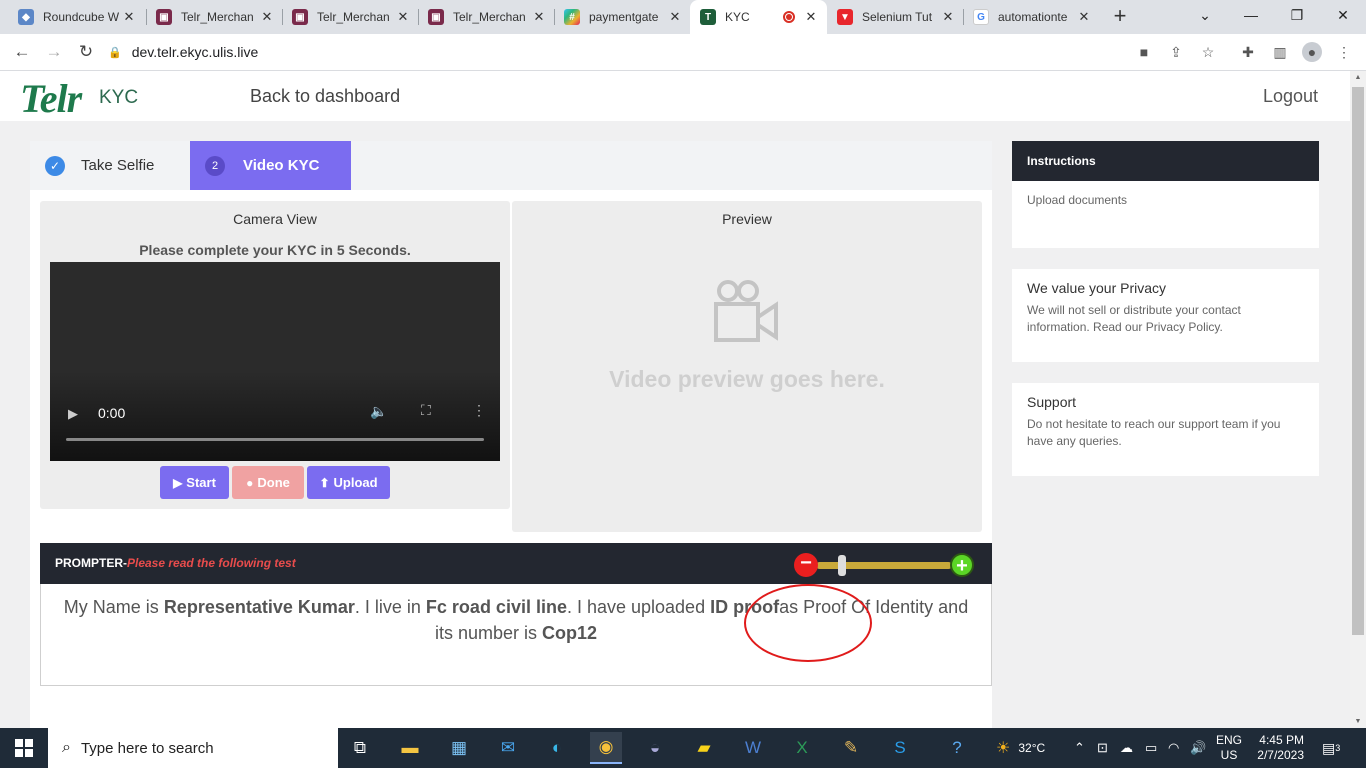  I want to click on language-indicator: ENG US, so click(1229, 748).